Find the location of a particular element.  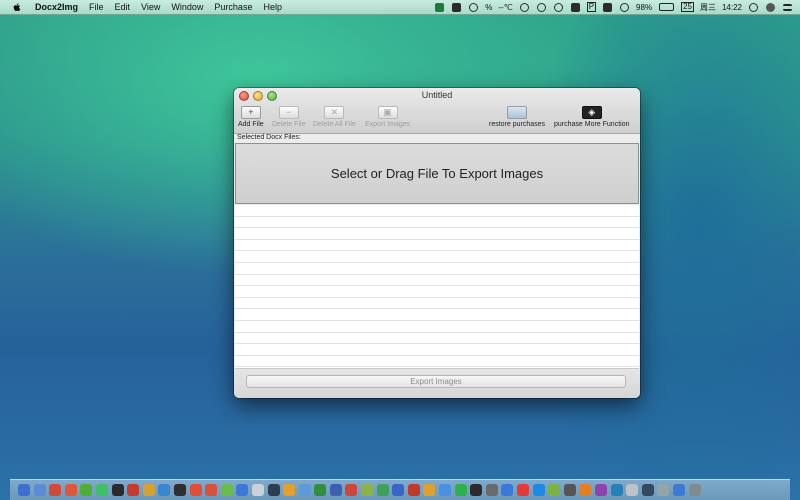

wifi-icon is located at coordinates (625, 7).